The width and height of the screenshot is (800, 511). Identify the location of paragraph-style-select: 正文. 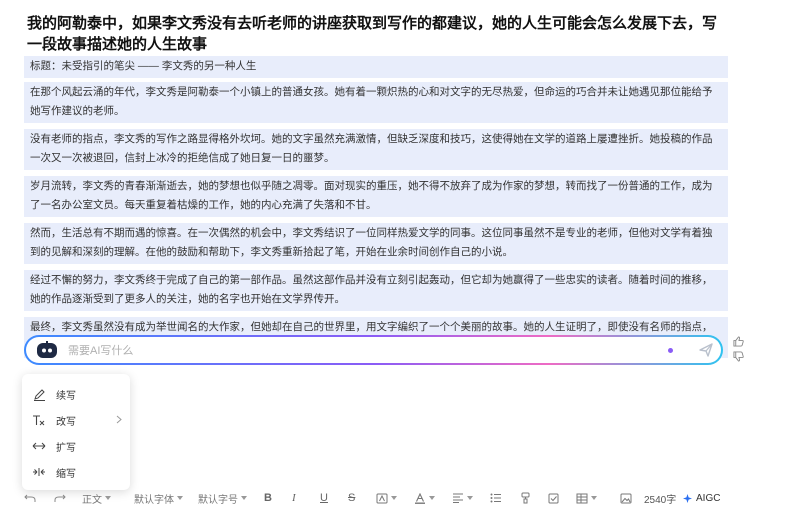
(108, 498).